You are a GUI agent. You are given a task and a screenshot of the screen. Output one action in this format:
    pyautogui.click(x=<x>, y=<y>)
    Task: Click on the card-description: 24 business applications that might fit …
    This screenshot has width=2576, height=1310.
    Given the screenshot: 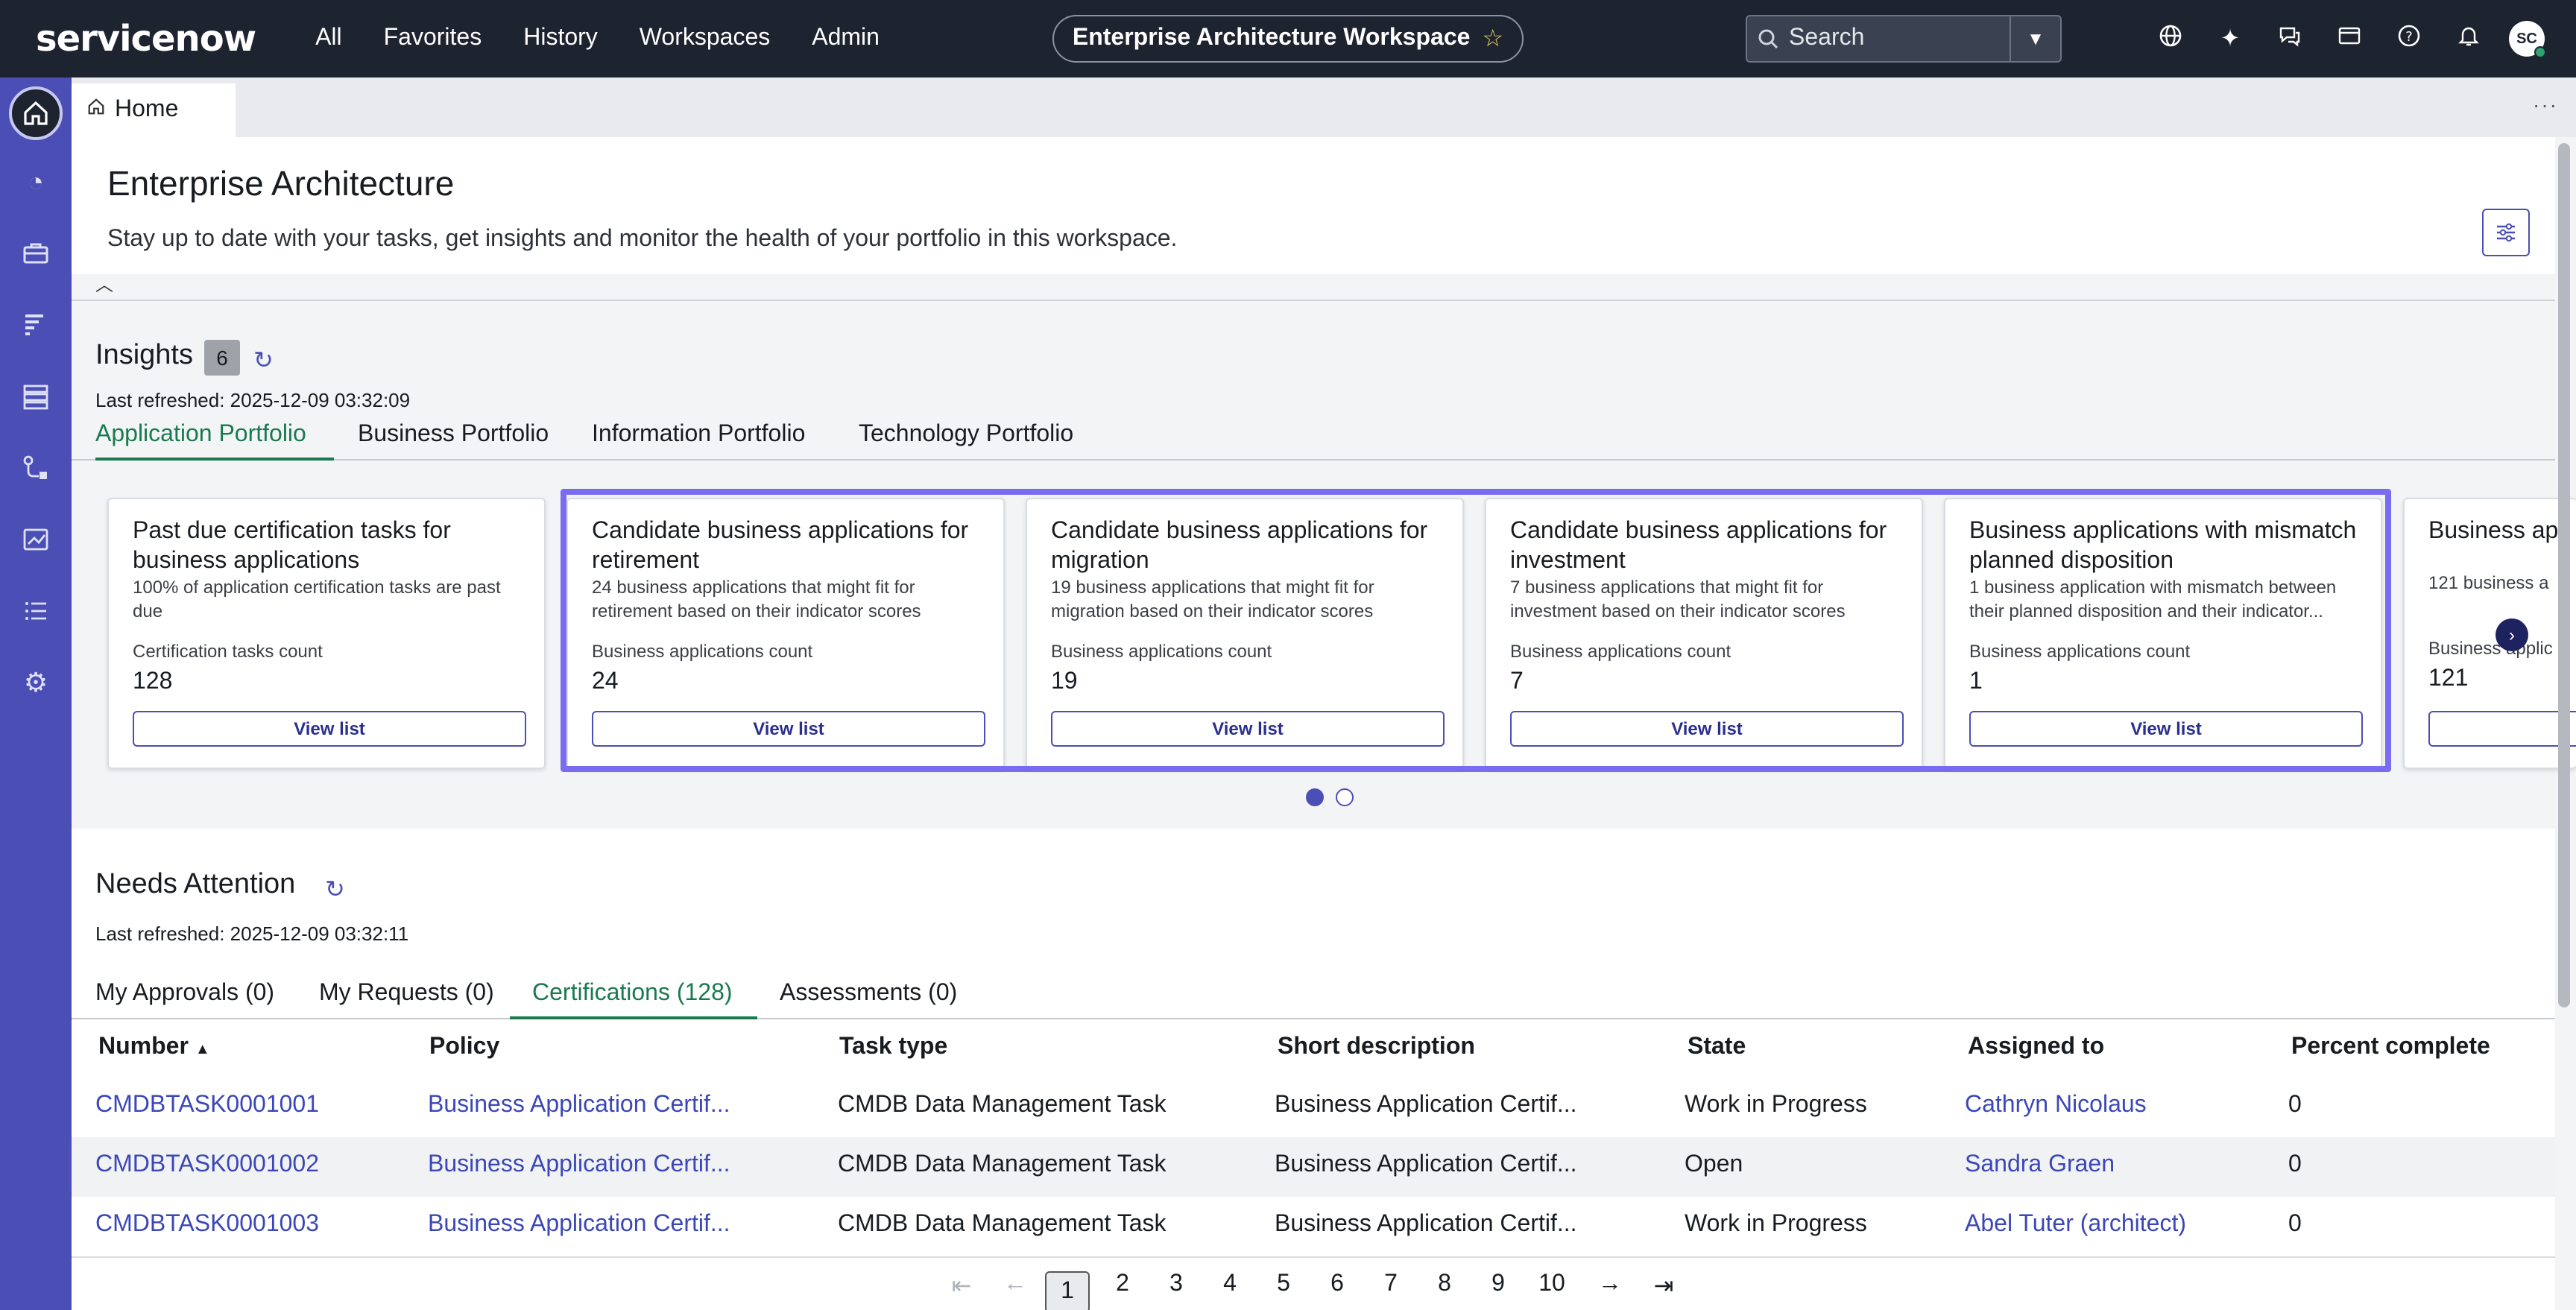 What is the action you would take?
    pyautogui.click(x=757, y=599)
    